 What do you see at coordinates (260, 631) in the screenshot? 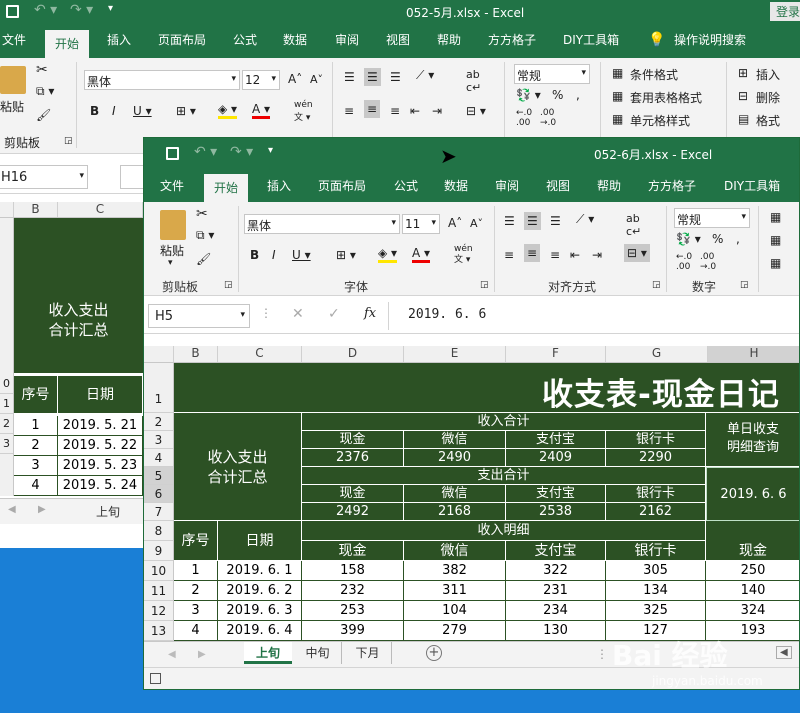
I see `row-date-cell: 2019. 6. 4` at bounding box center [260, 631].